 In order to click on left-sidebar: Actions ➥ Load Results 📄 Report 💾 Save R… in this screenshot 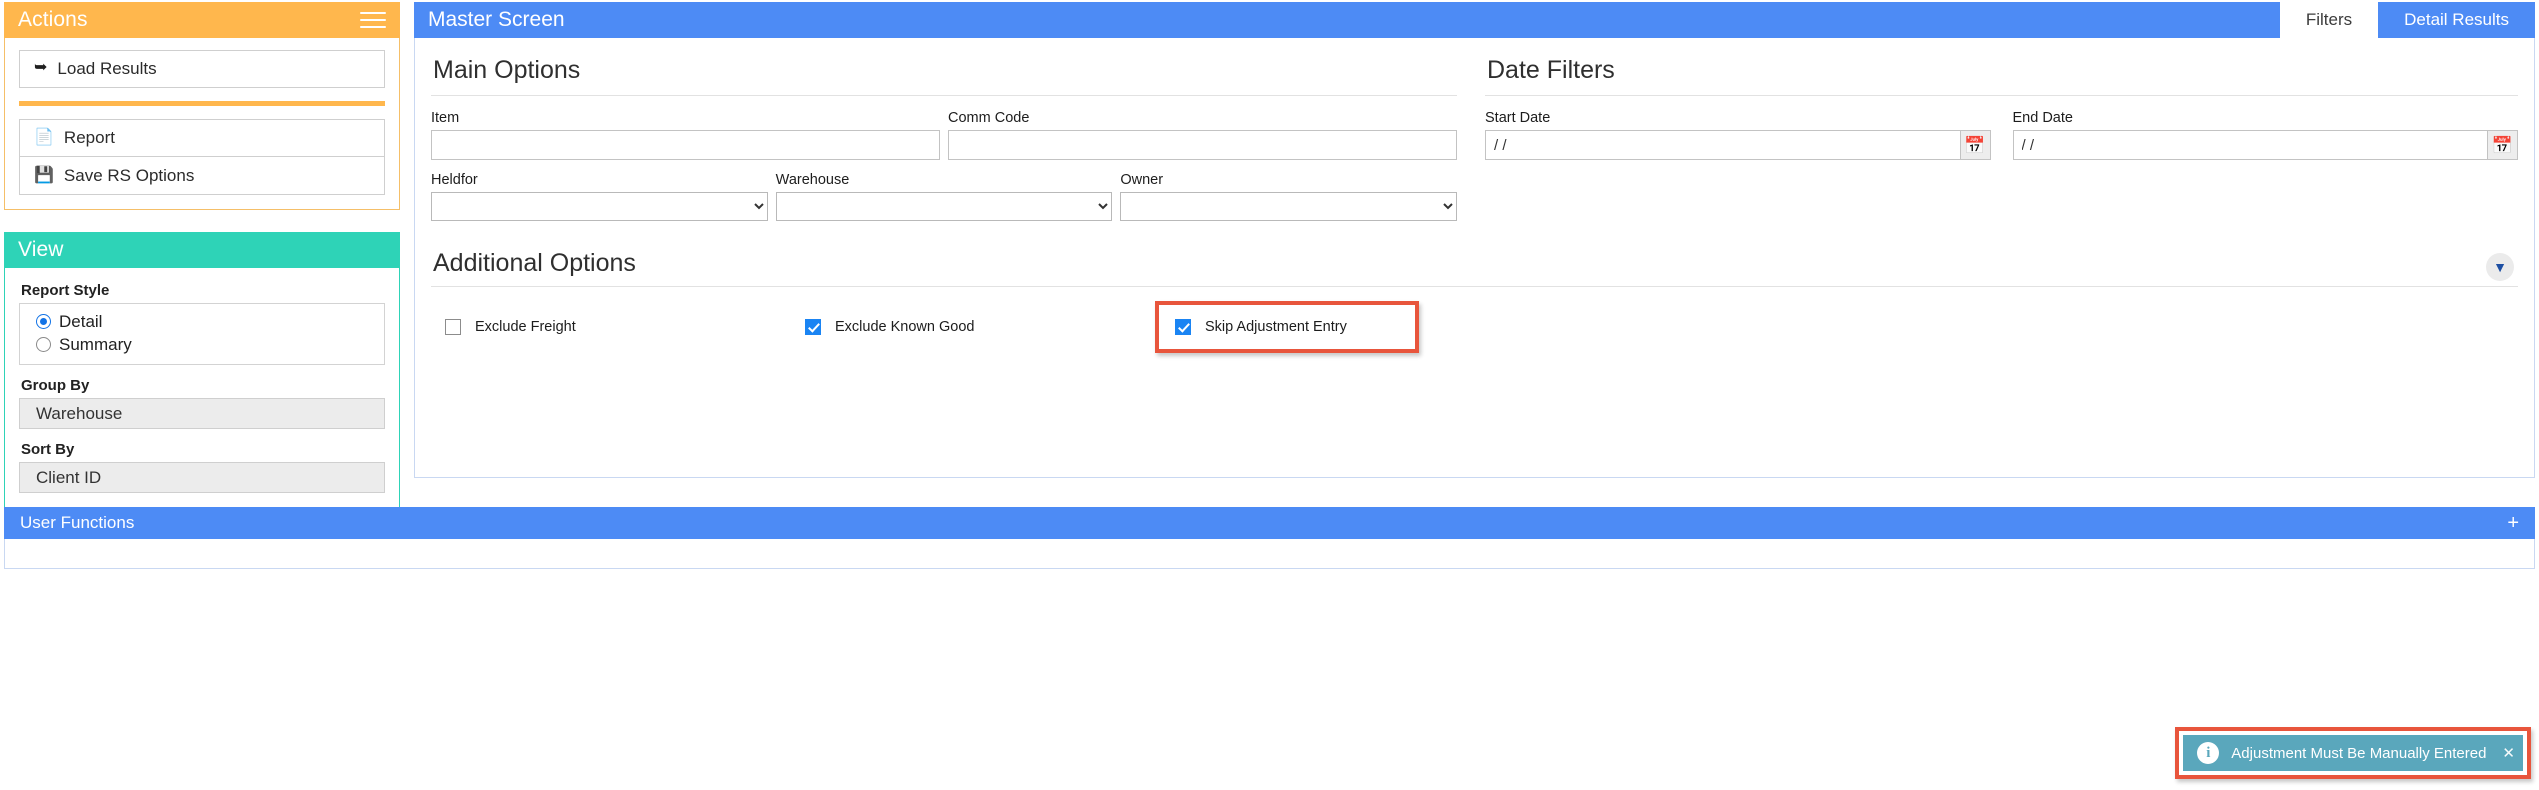, I will do `click(202, 256)`.